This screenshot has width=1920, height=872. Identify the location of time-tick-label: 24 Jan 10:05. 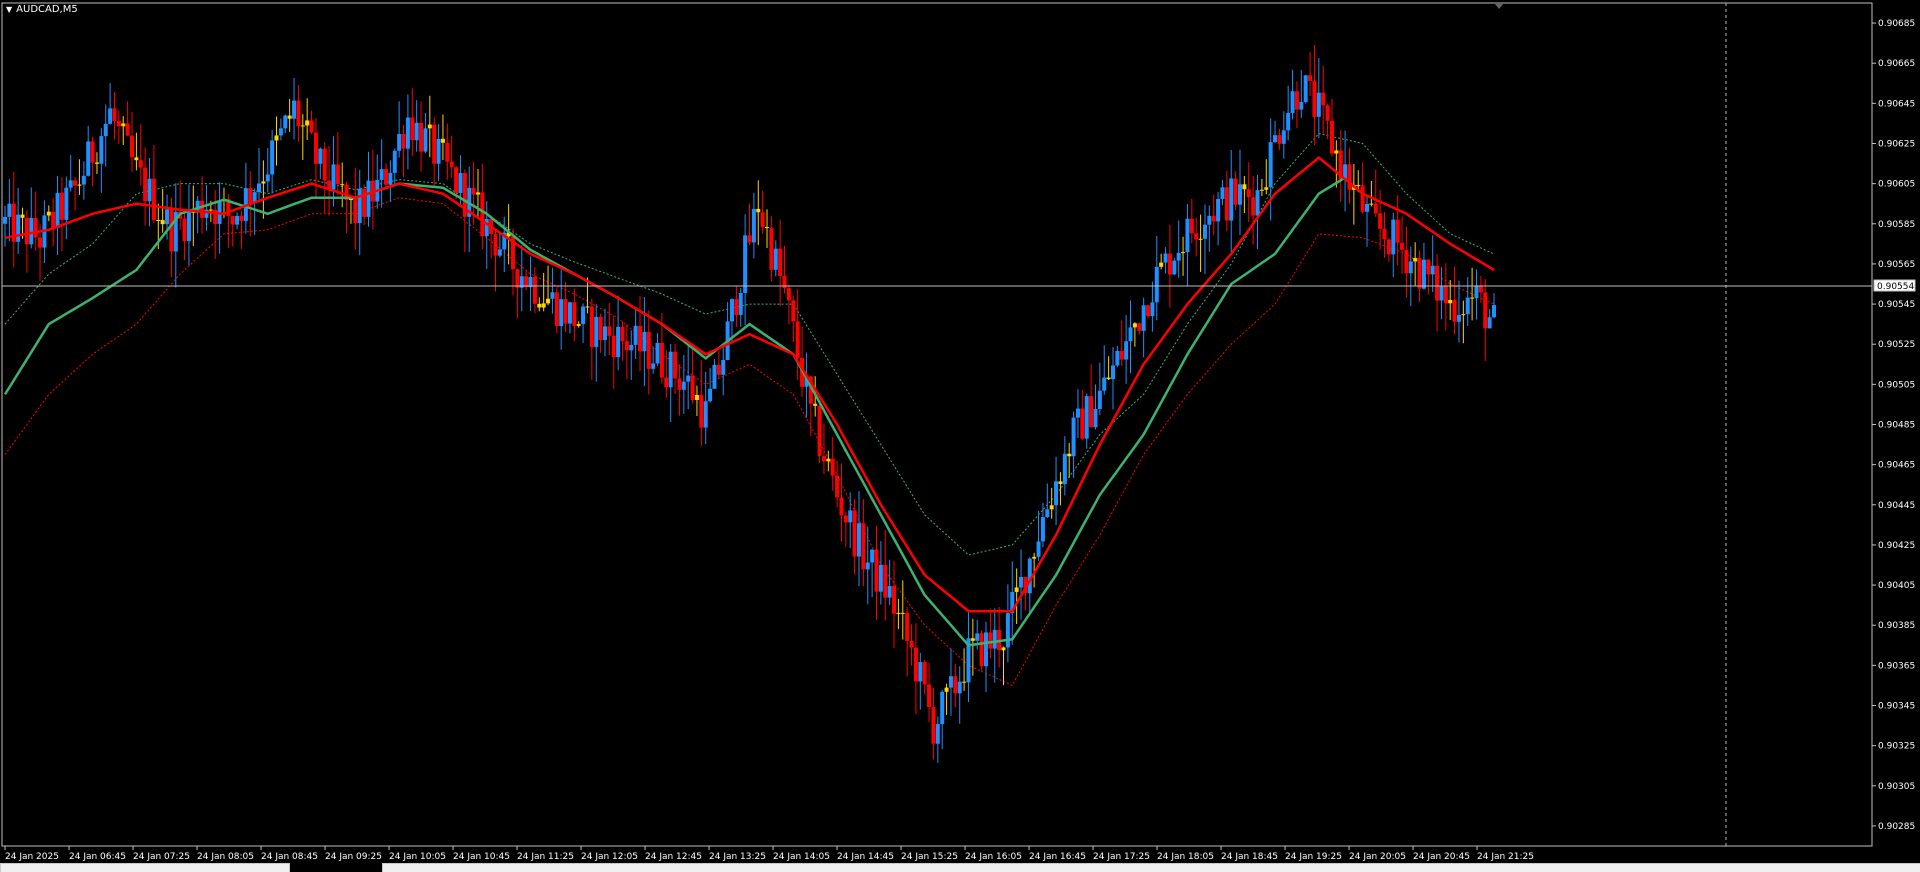
(417, 857).